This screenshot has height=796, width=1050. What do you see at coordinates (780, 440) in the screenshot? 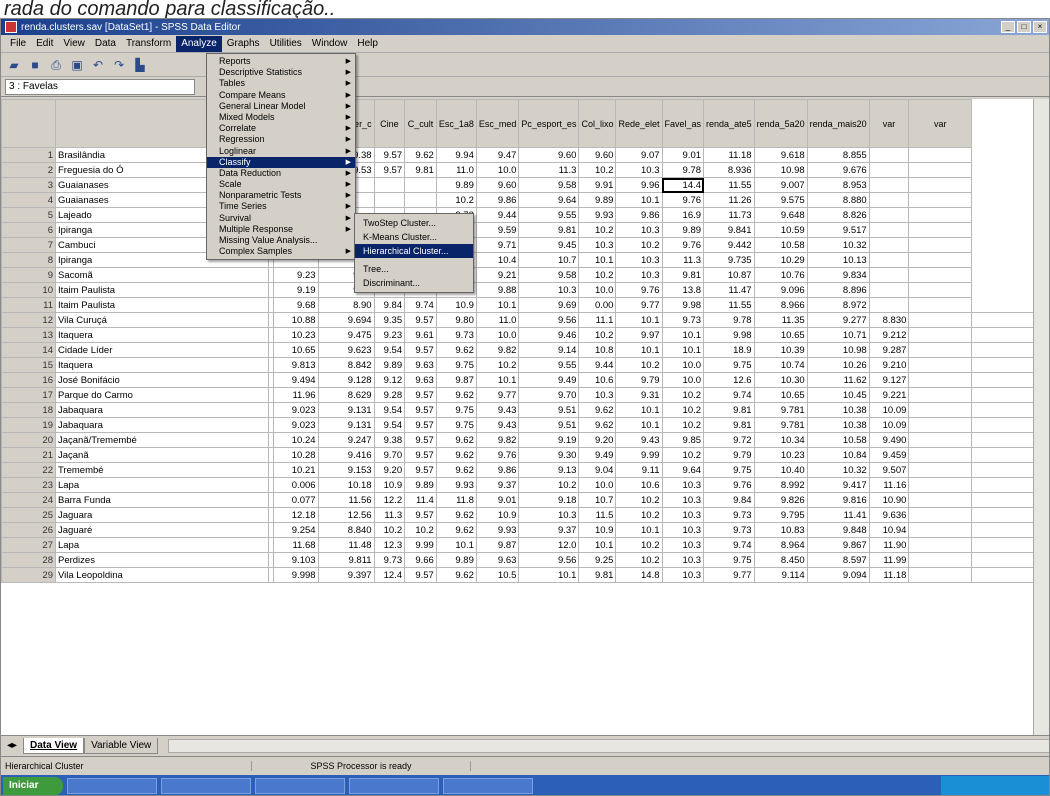
I see `data-cell: 10.34` at bounding box center [780, 440].